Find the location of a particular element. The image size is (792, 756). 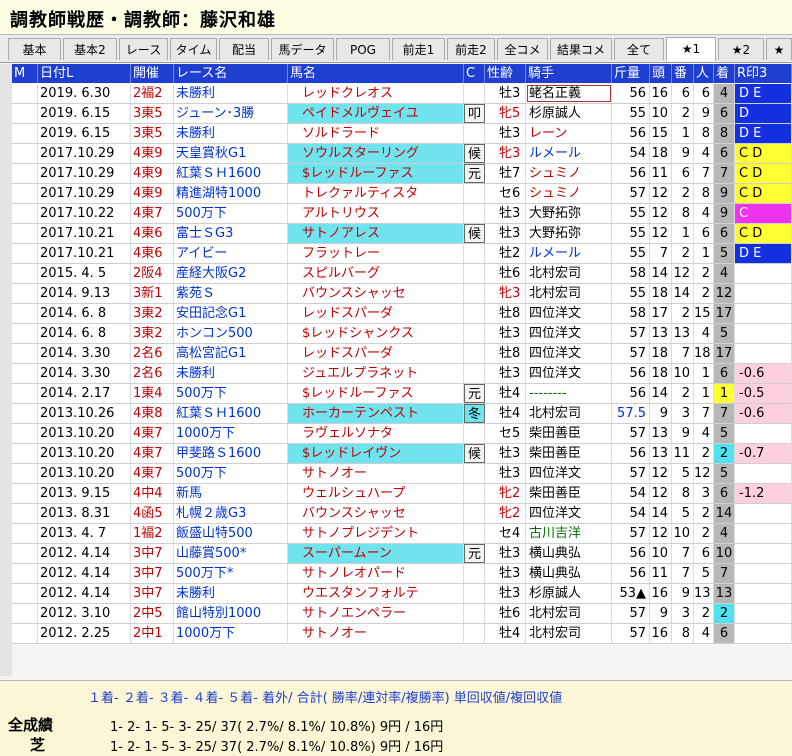

cell-nin: 5 is located at coordinates (704, 573).